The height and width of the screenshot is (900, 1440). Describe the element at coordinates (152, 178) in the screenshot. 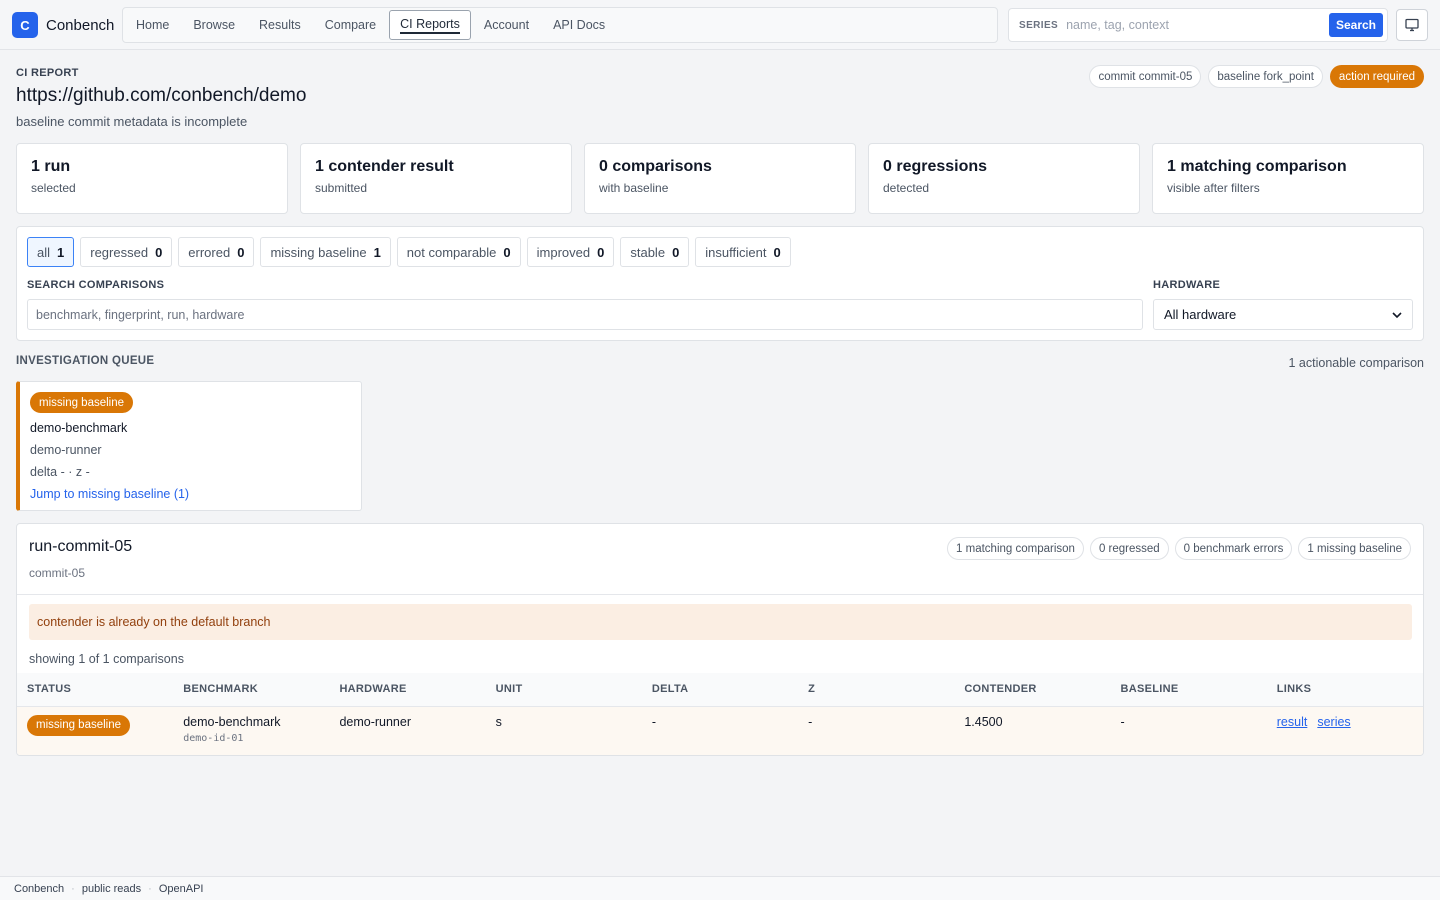

I see `stat-card-runs: 1 run selected` at that location.